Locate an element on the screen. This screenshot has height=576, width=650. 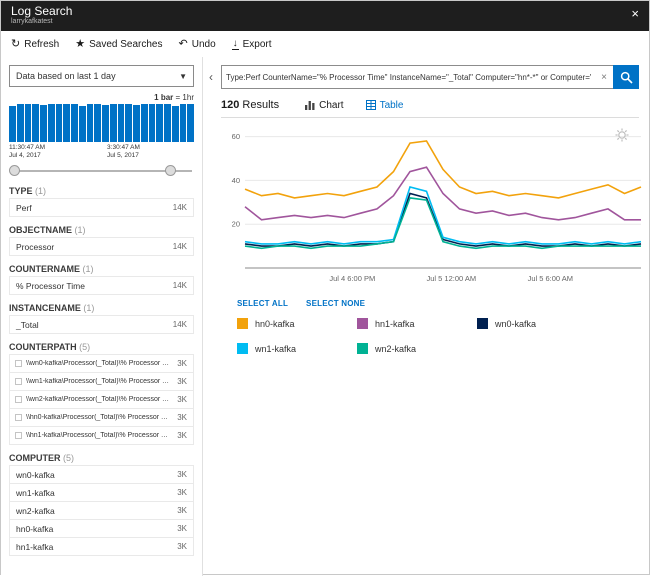
legend-label: hn0-kafka is located at coordinates (275, 323).